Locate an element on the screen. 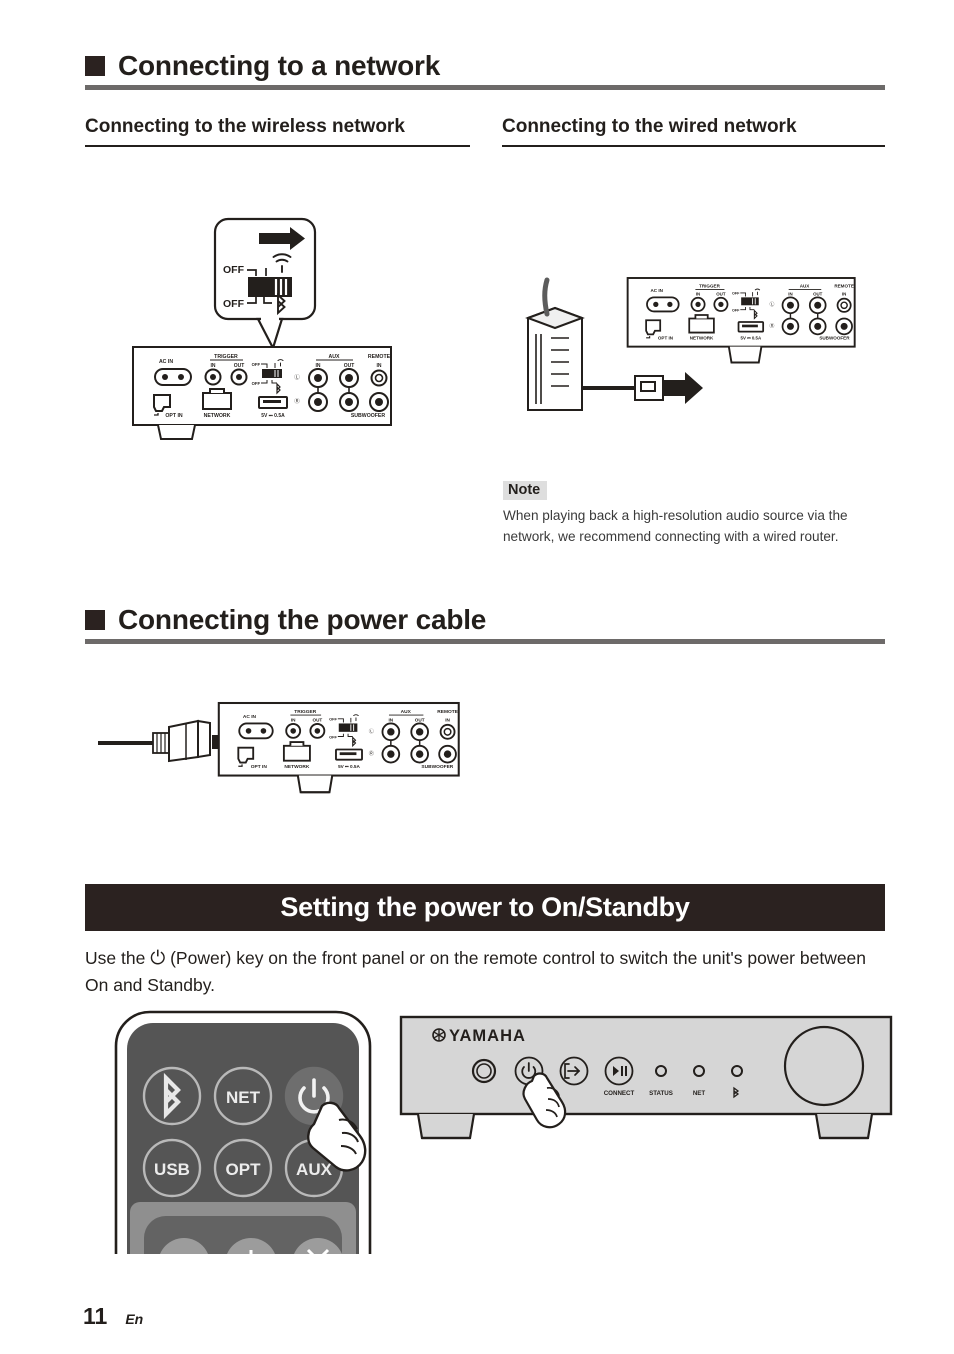  figure-wired-connection: AC IN OPT IN TRIGGER IN OUT NETWORK OFF is located at coordinates (694, 357).